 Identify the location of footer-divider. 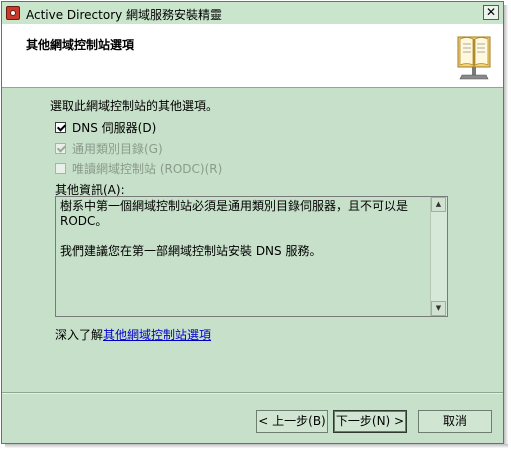
(252, 393).